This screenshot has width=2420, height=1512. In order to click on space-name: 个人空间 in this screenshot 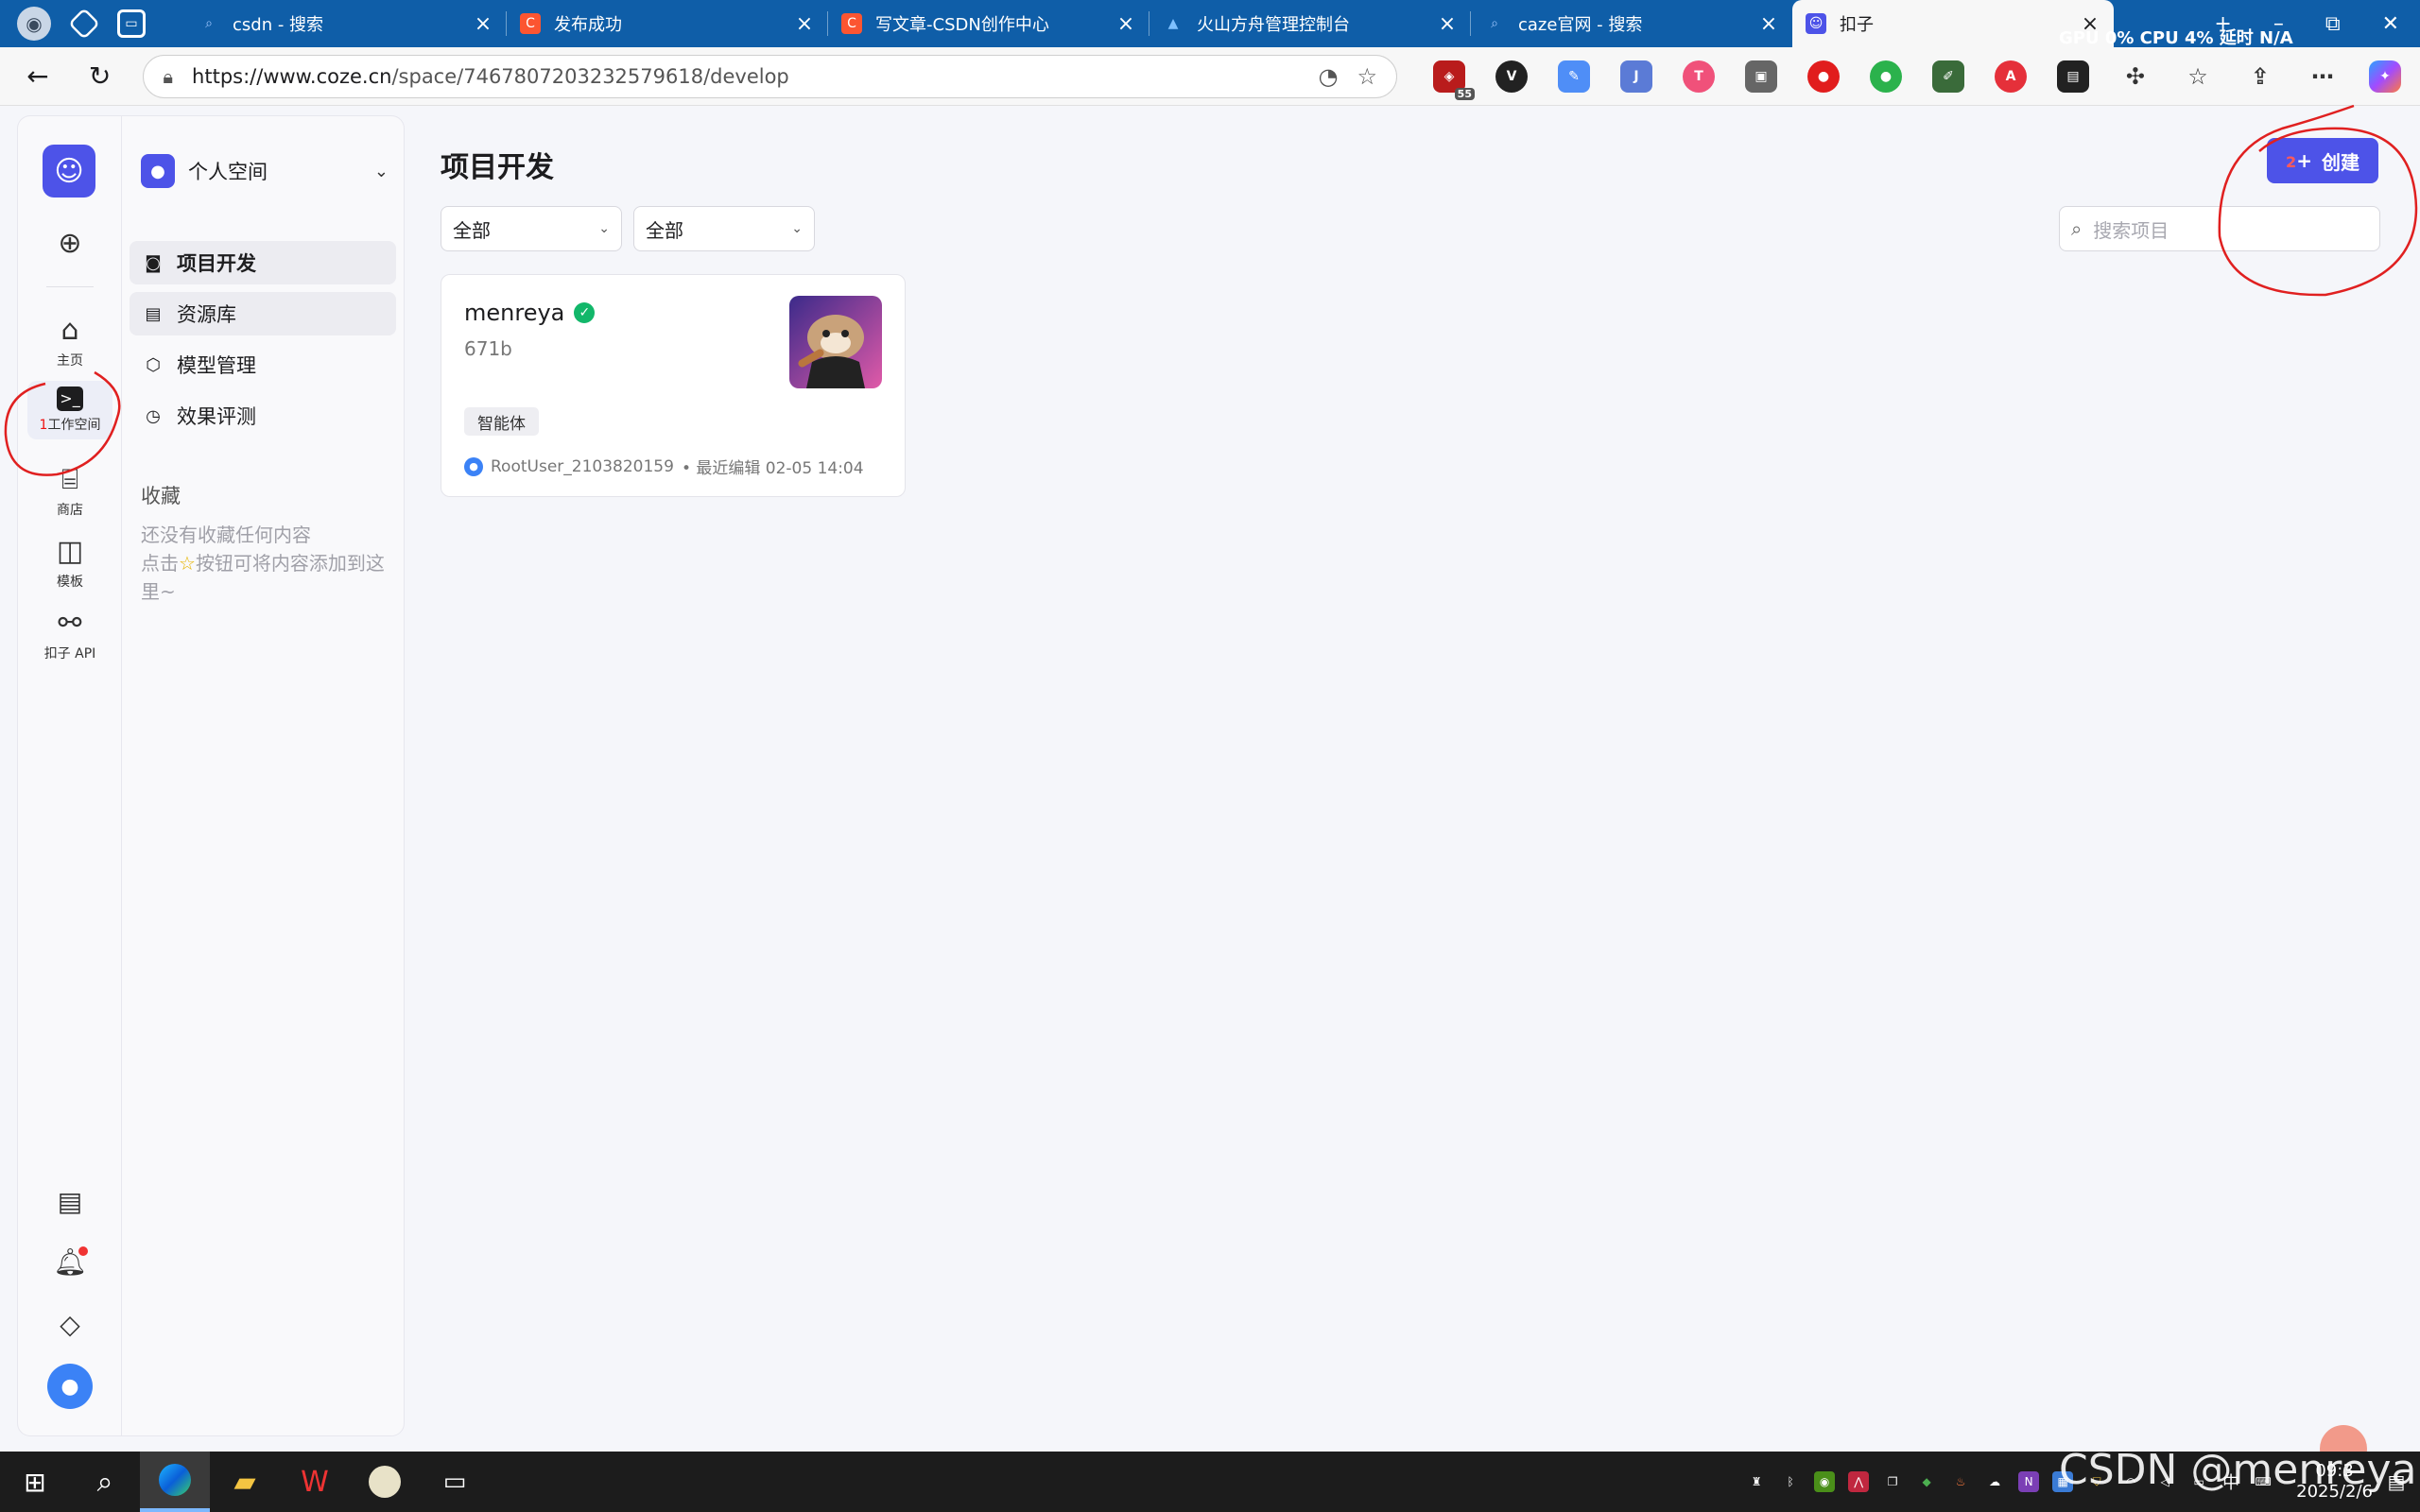, I will do `click(228, 172)`.